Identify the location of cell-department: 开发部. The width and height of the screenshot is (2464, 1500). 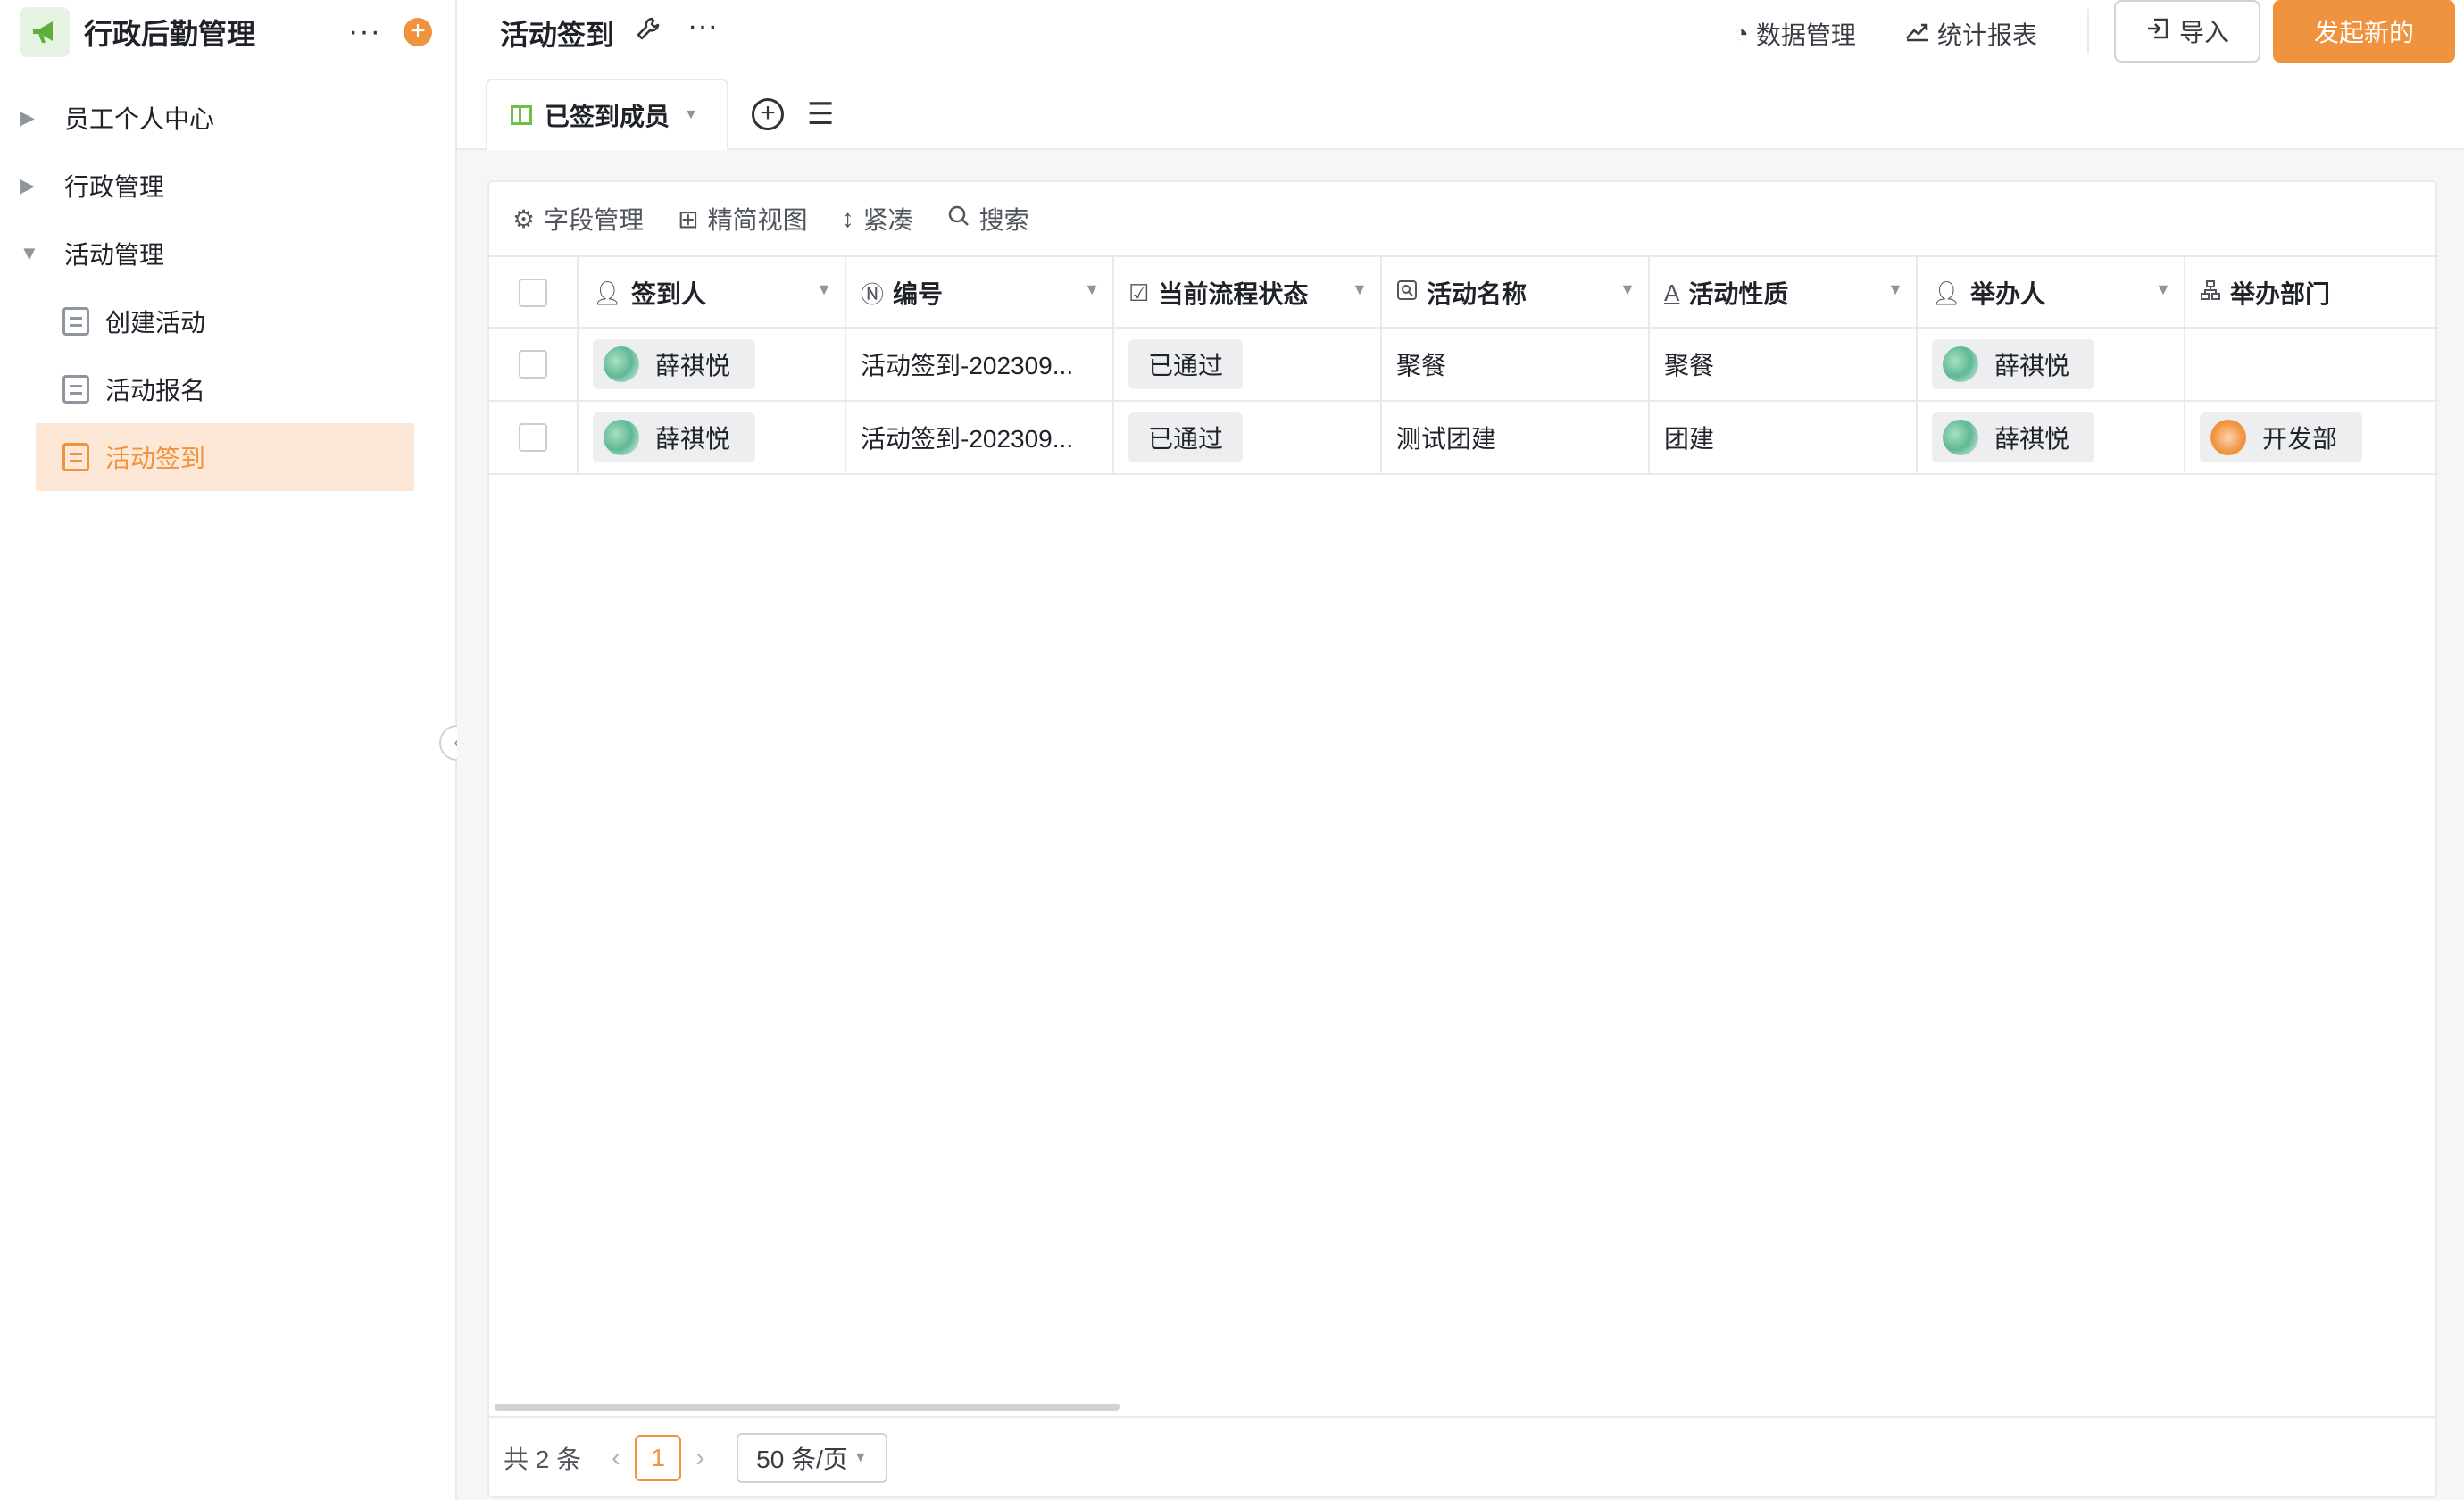
(2312, 438).